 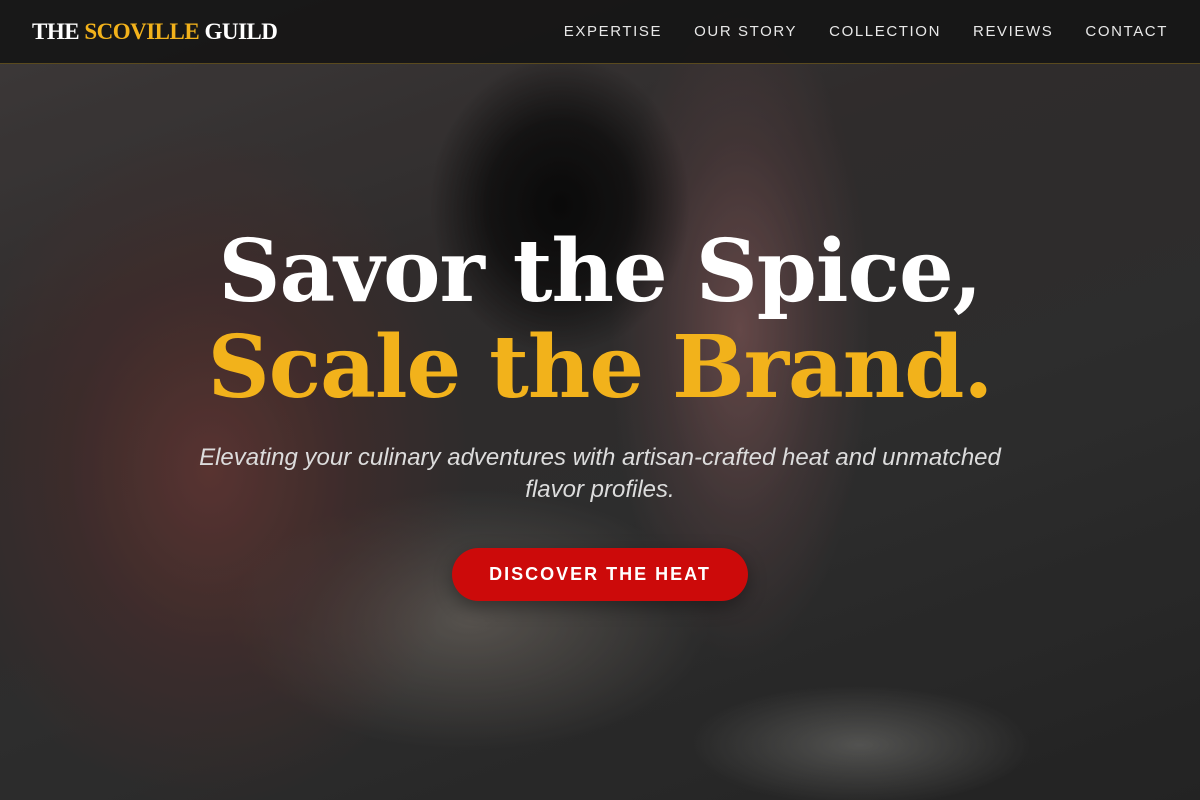 I want to click on discover-the-heat-button: DISCOVER THE HEAT, so click(x=600, y=574).